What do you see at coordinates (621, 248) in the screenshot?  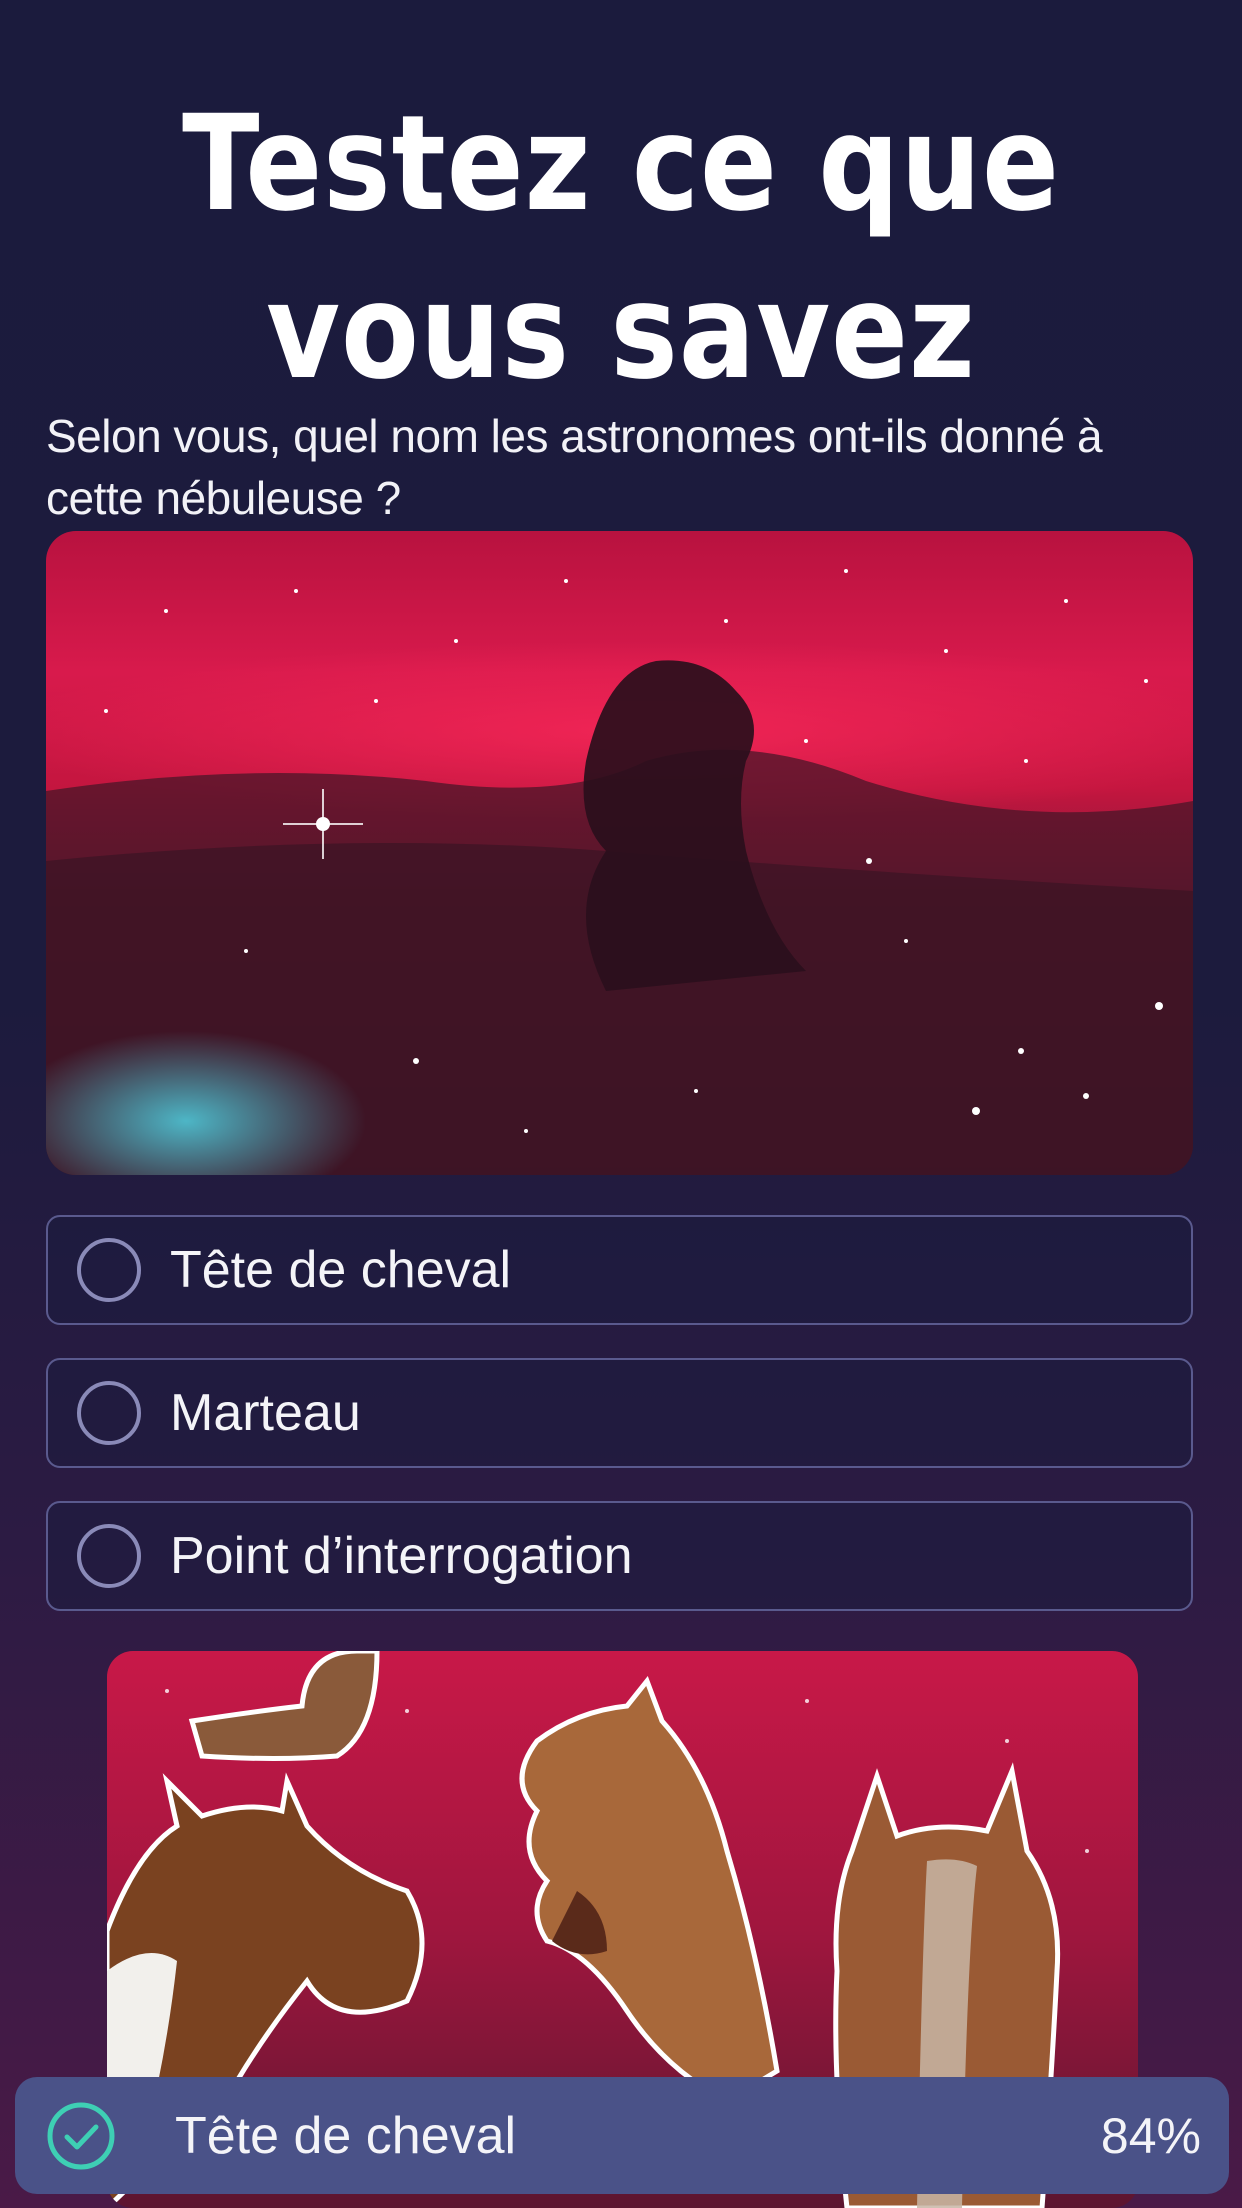 I see `page-title: Testez ce que vous savez` at bounding box center [621, 248].